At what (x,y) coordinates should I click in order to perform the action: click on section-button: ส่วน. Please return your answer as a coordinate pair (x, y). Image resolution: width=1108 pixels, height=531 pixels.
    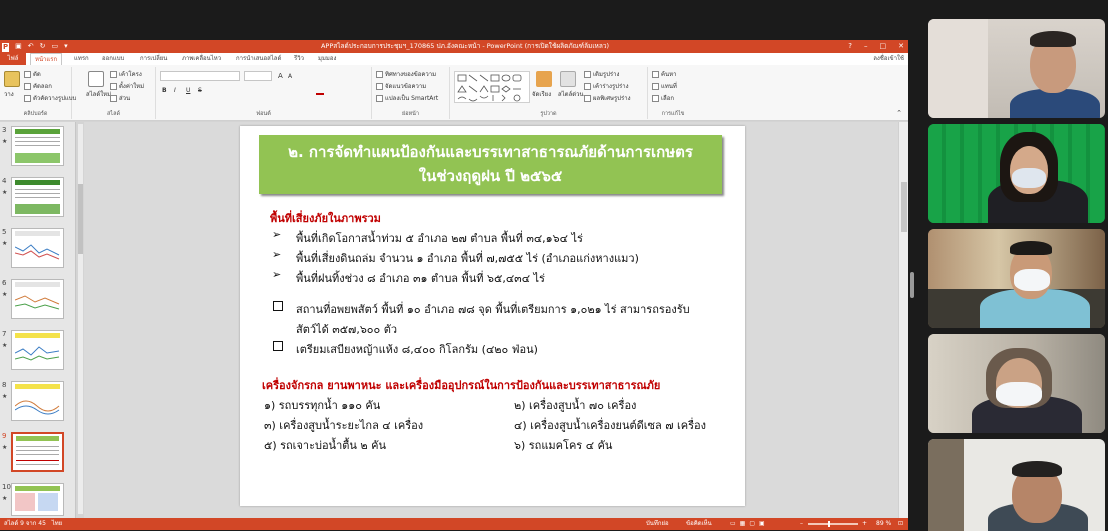
    Looking at the image, I should click on (120, 99).